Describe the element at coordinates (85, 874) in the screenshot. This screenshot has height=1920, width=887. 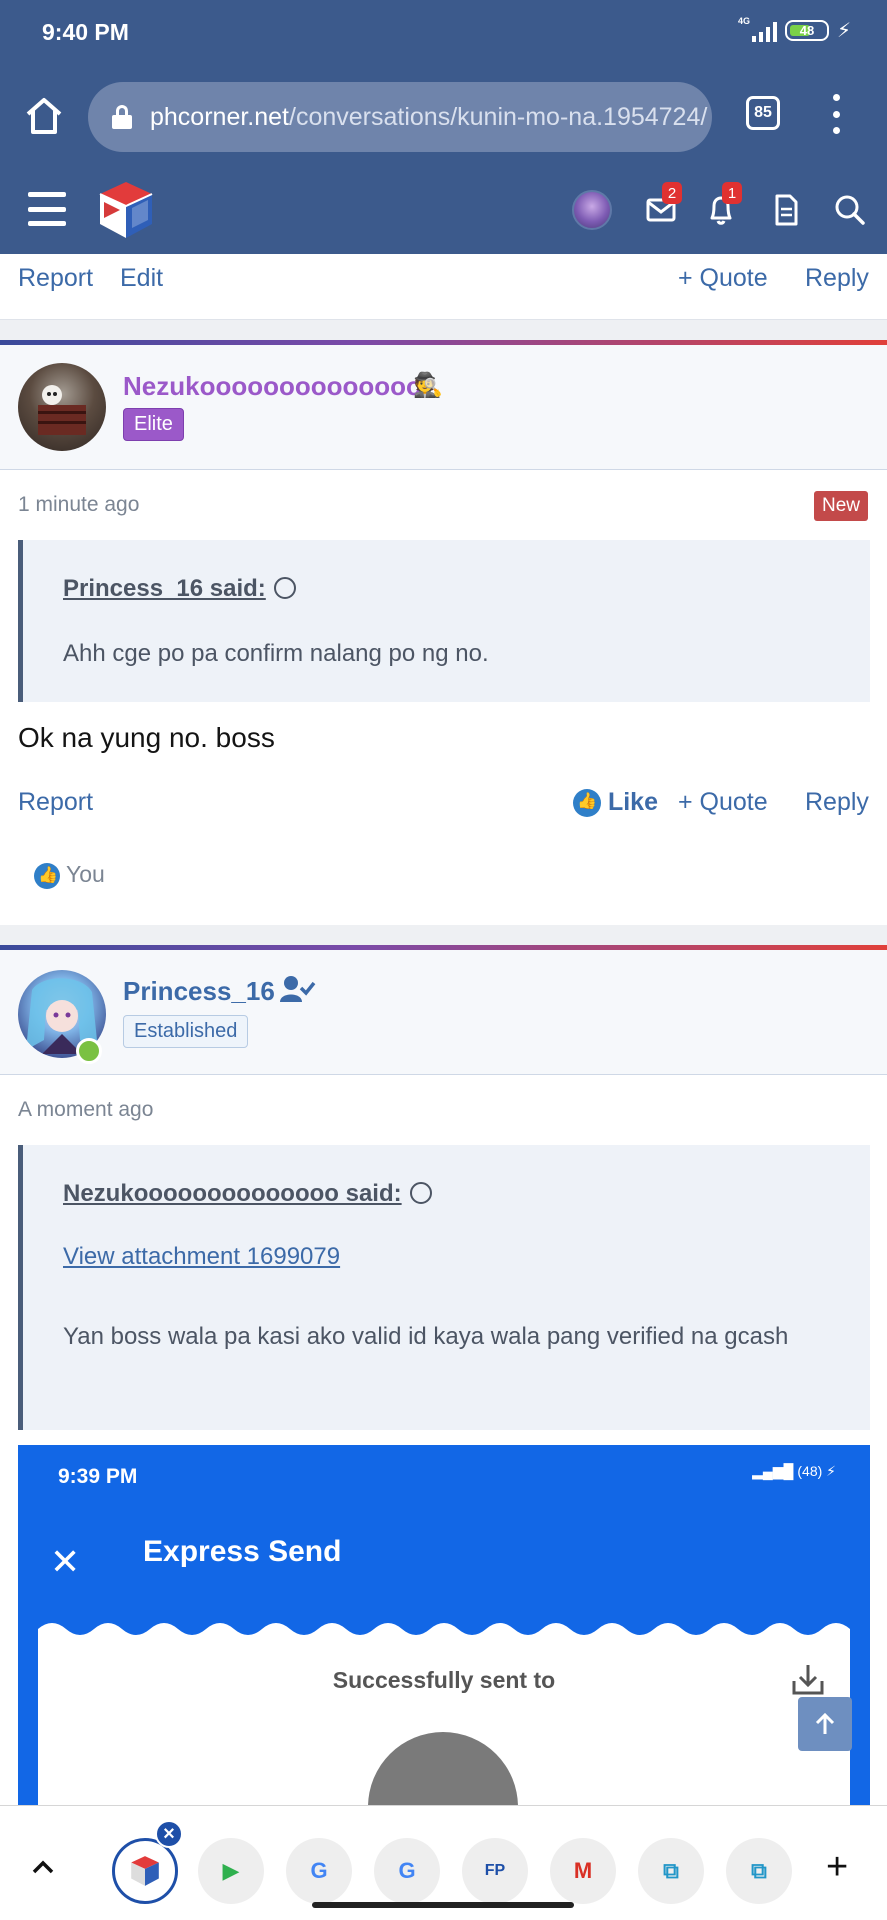
I see `reactions-label: You` at that location.